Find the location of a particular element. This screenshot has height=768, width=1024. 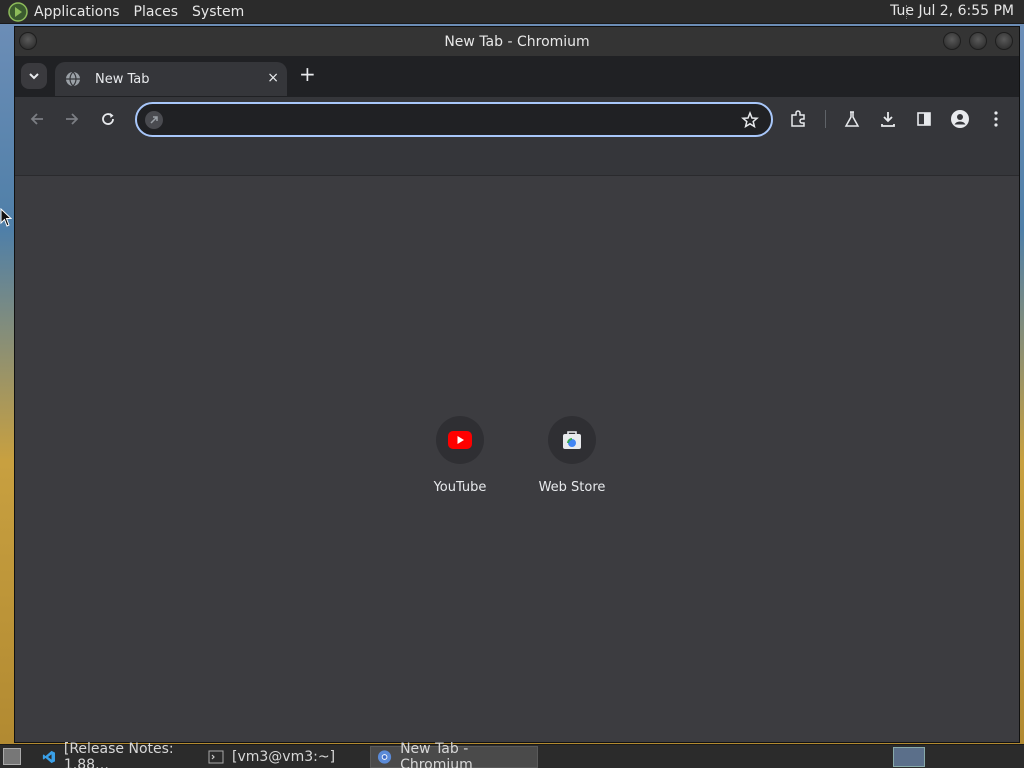

tab-title: New Tab is located at coordinates (122, 79).